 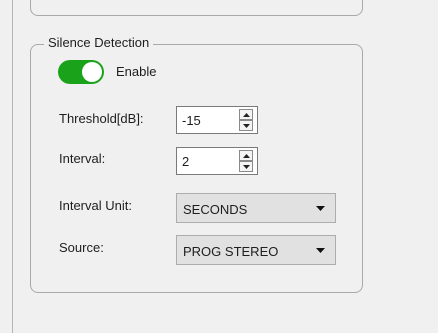 What do you see at coordinates (217, 161) in the screenshot?
I see `interval-spinner: 2` at bounding box center [217, 161].